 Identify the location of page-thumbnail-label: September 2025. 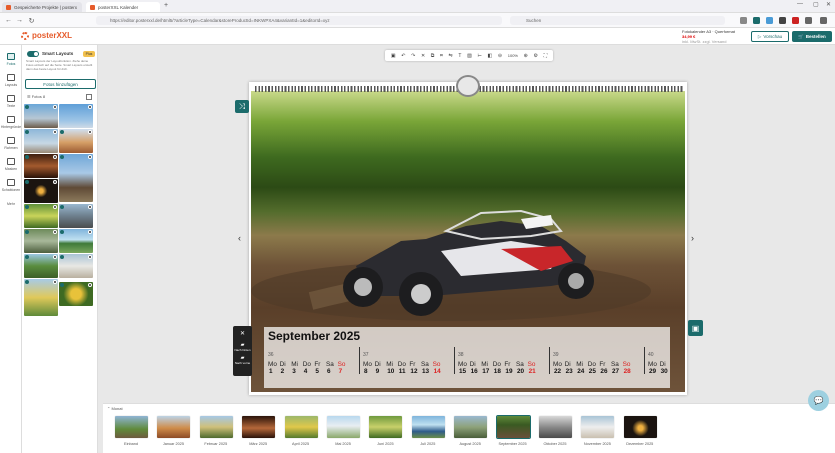
(513, 444).